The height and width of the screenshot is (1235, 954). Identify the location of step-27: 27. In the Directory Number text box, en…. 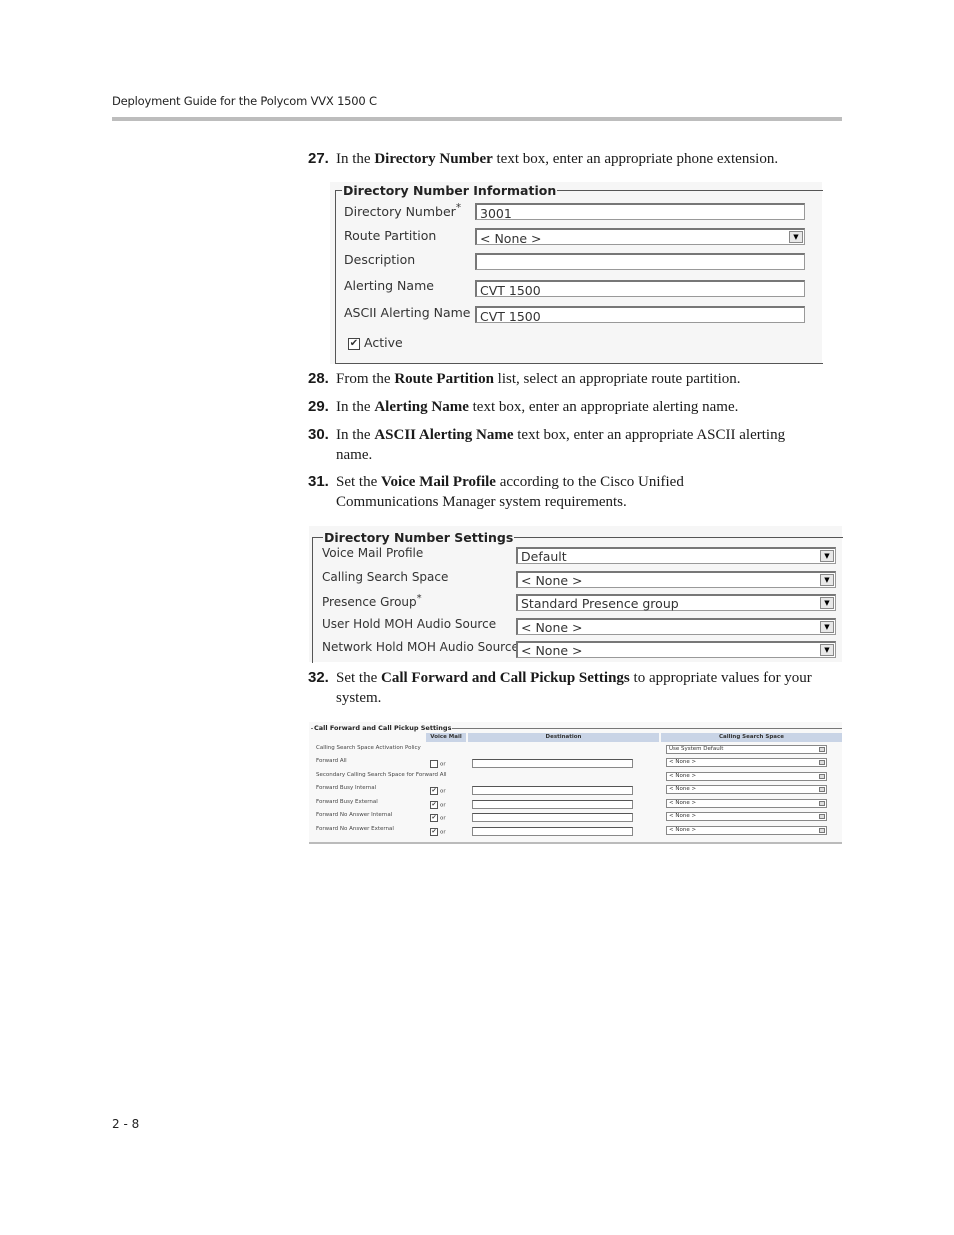
(578, 159).